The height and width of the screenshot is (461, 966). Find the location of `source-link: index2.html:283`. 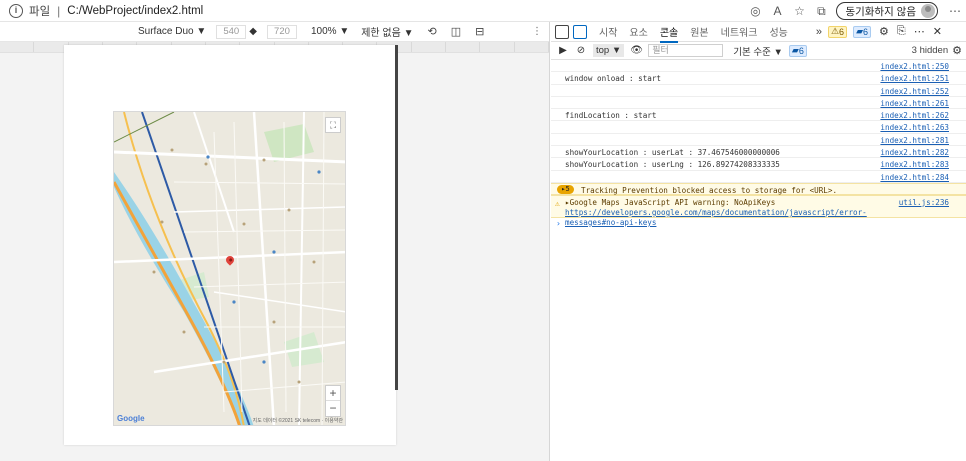

source-link: index2.html:283 is located at coordinates (914, 164).